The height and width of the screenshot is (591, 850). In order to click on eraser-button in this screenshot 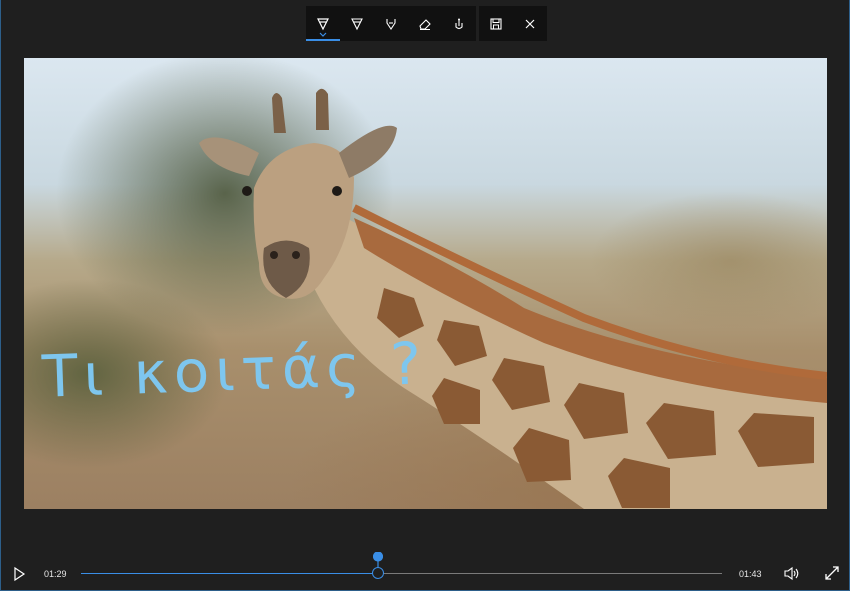, I will do `click(425, 23)`.